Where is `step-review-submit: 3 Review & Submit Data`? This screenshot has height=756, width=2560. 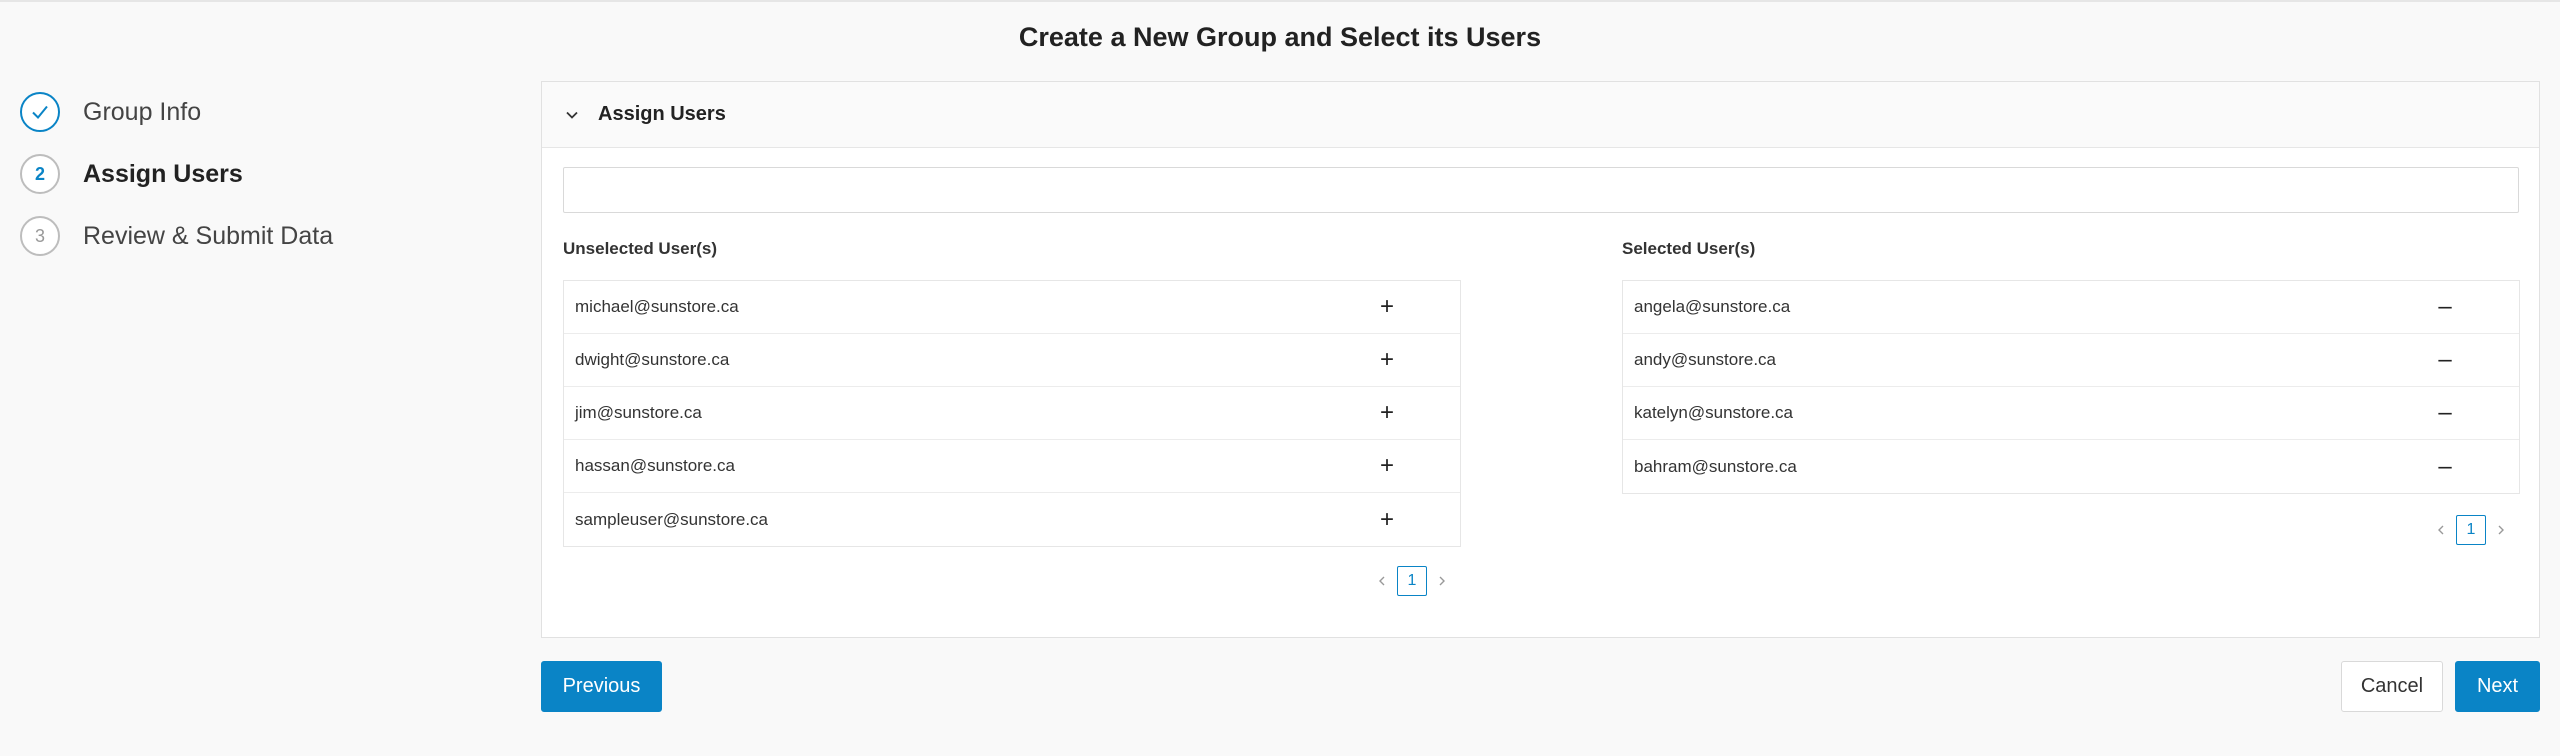 step-review-submit: 3 Review & Submit Data is located at coordinates (176, 236).